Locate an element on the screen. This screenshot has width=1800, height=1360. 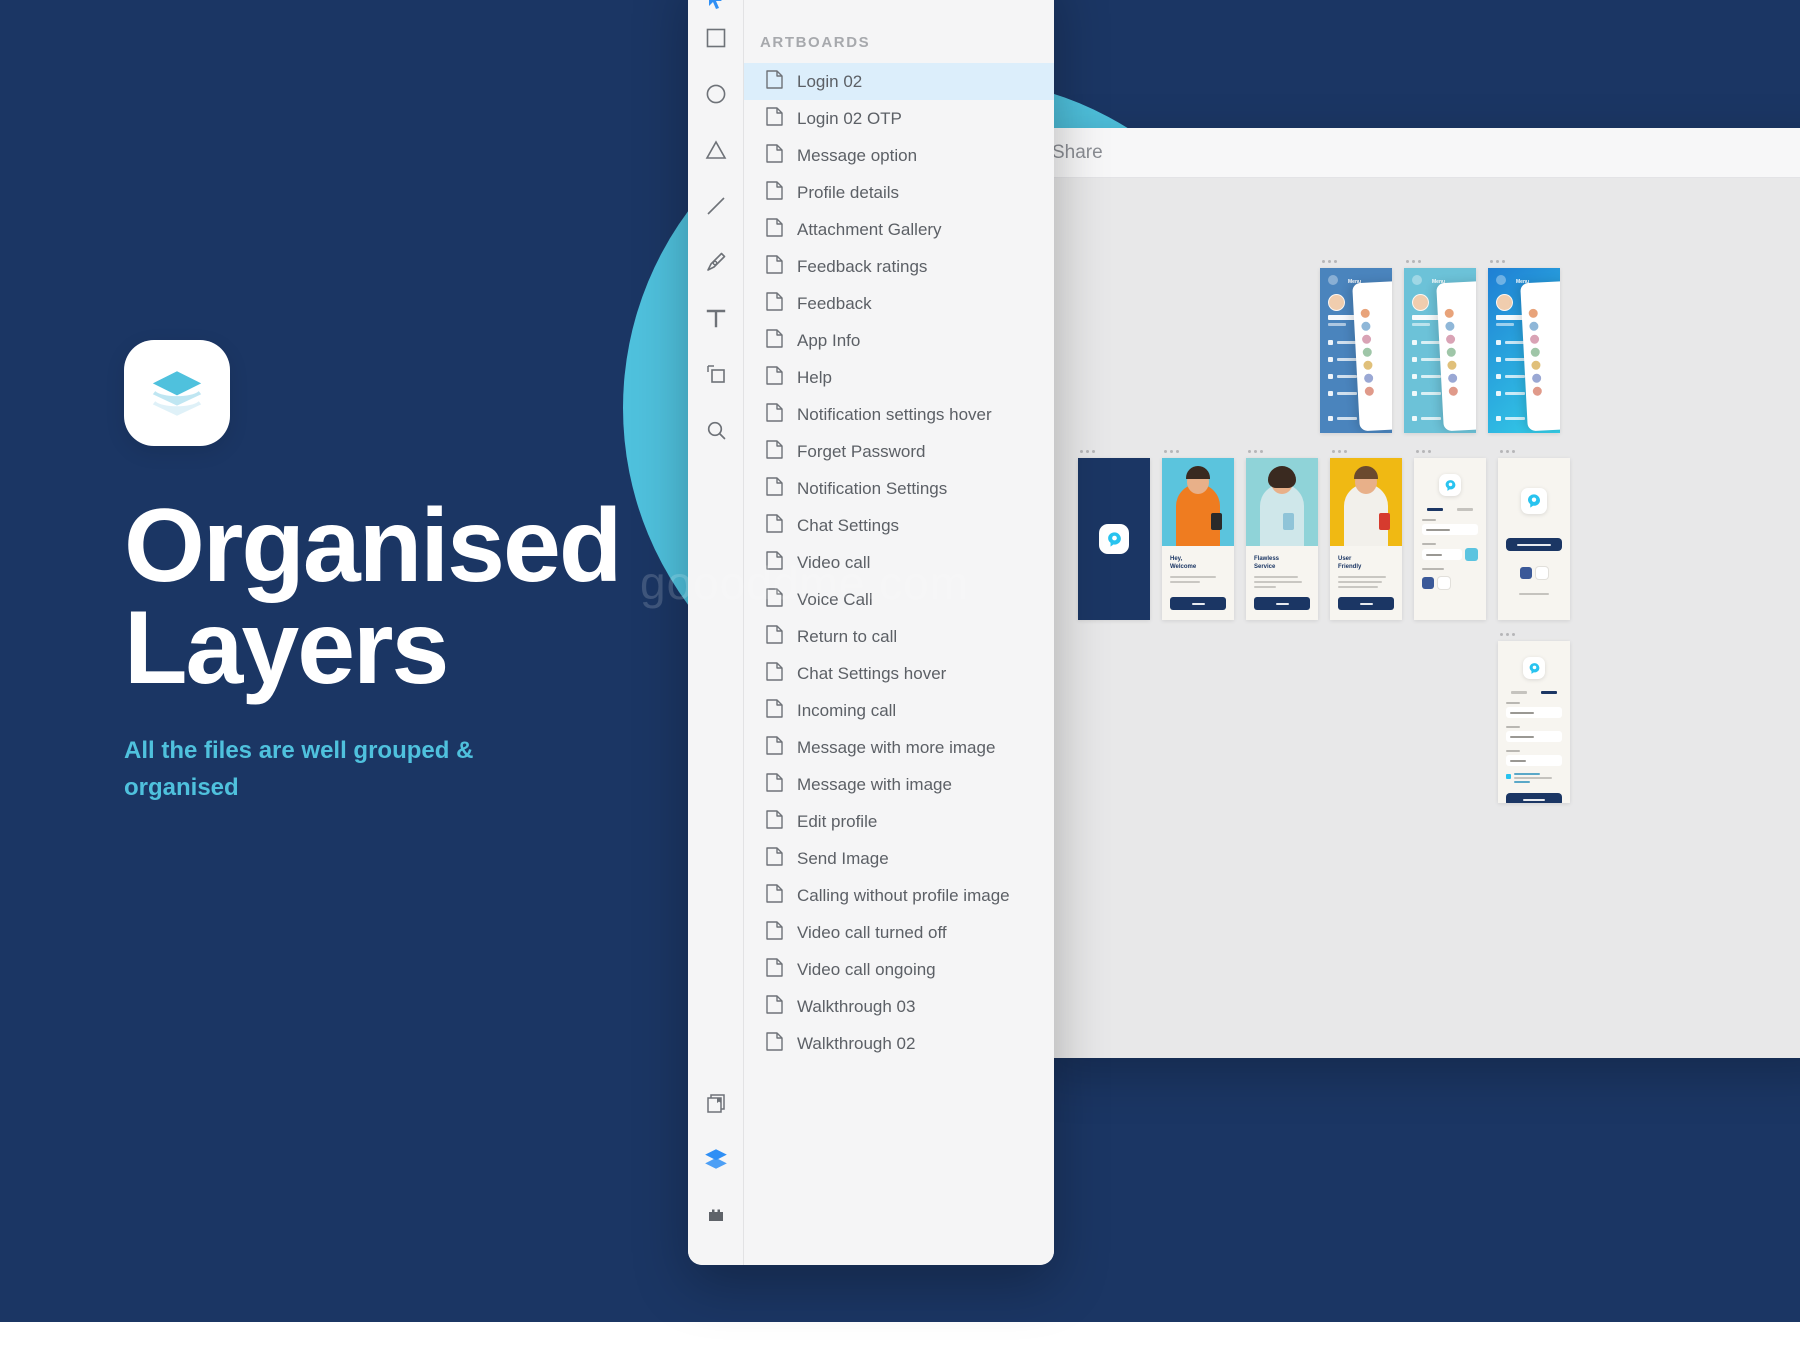
artboard-tool is located at coordinates (716, 374).